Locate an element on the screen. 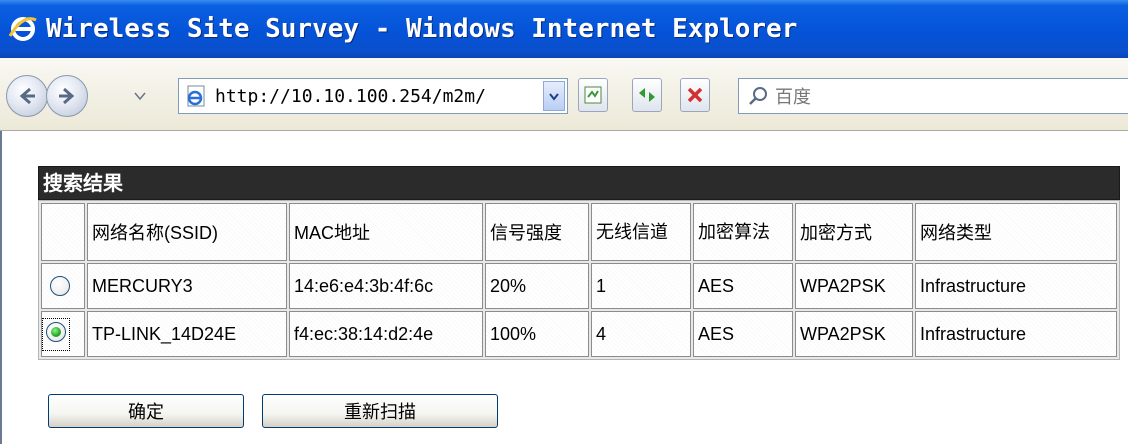  ssid-cell: TP-LINK_14D24E is located at coordinates (187, 334).